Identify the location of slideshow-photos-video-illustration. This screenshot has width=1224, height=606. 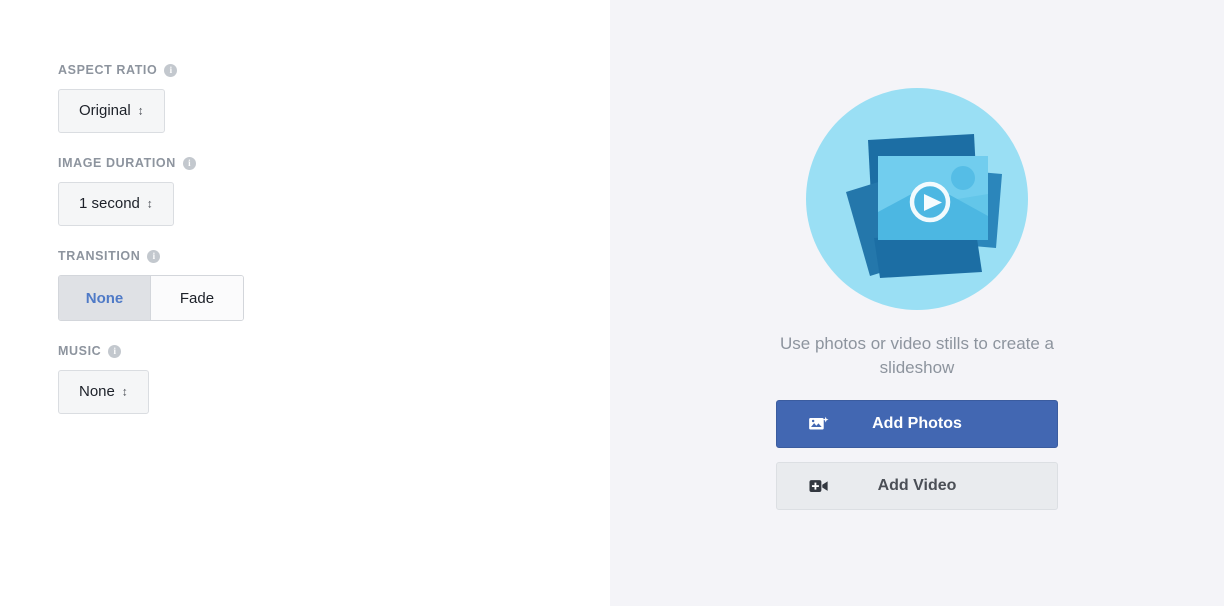
(917, 199).